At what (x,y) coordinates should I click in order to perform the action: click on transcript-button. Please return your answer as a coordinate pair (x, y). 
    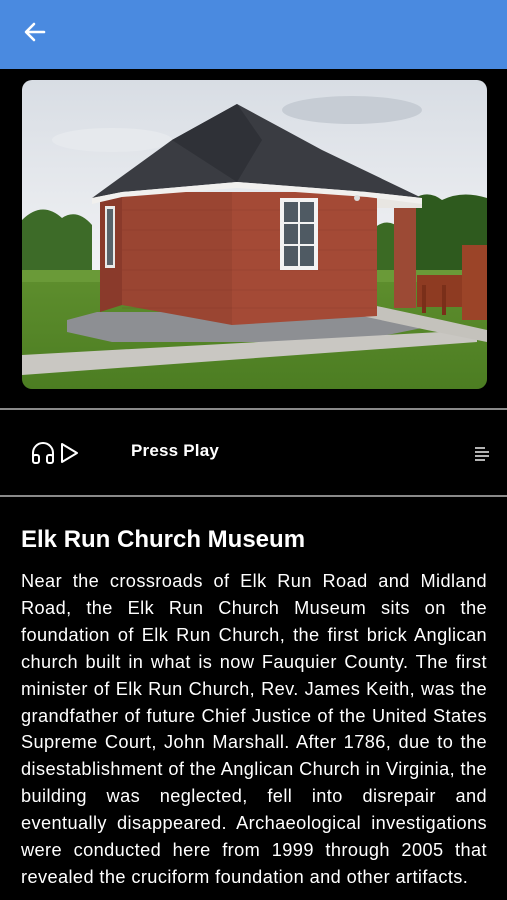
    Looking at the image, I should click on (482, 454).